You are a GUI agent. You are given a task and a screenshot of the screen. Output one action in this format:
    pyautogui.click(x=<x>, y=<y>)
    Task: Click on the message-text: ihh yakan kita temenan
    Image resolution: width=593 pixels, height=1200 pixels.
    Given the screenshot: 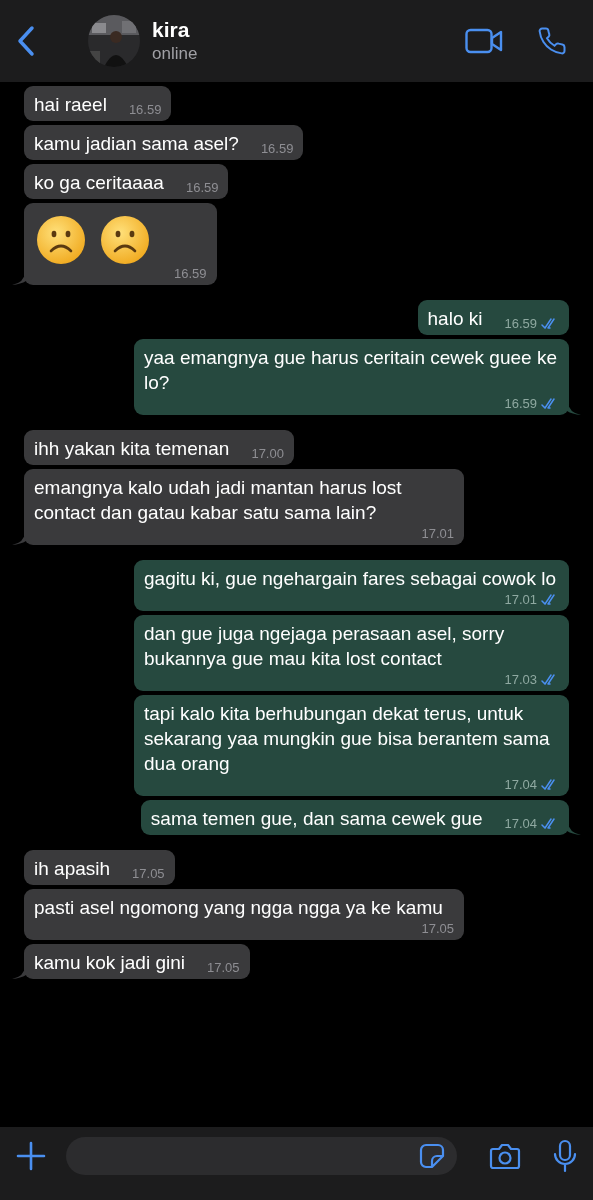 What is the action you would take?
    pyautogui.click(x=132, y=449)
    